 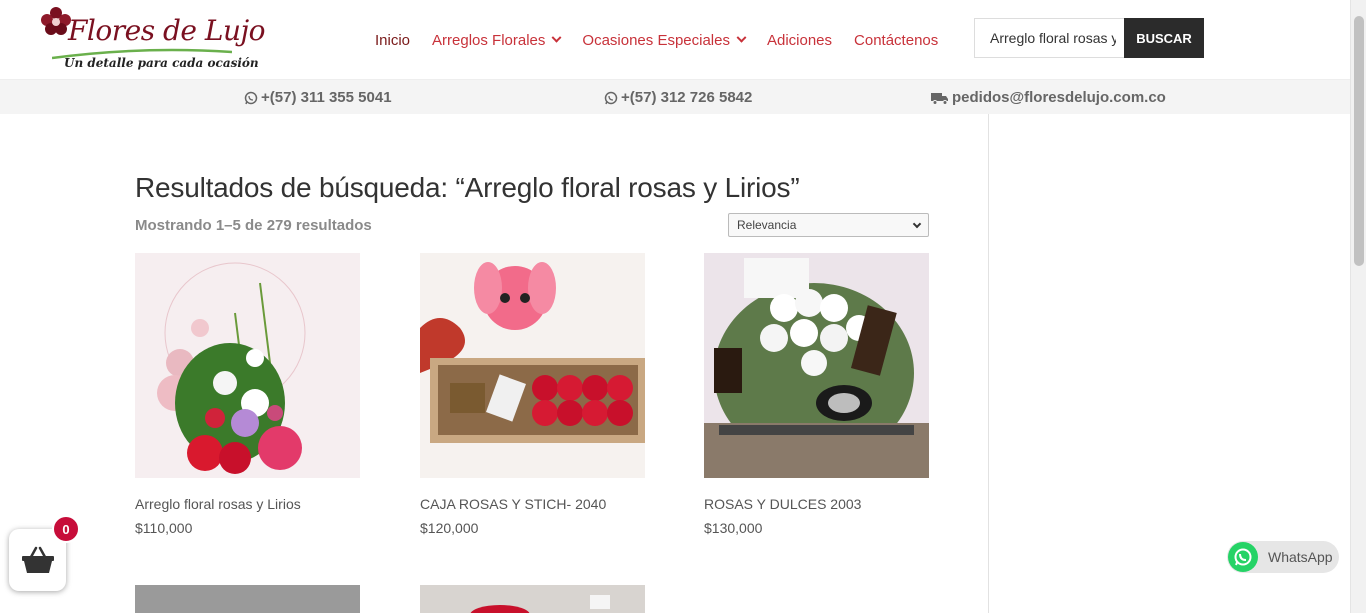 What do you see at coordinates (1059, 97) in the screenshot?
I see `email-text: pedidos@floresdelujo.com.co` at bounding box center [1059, 97].